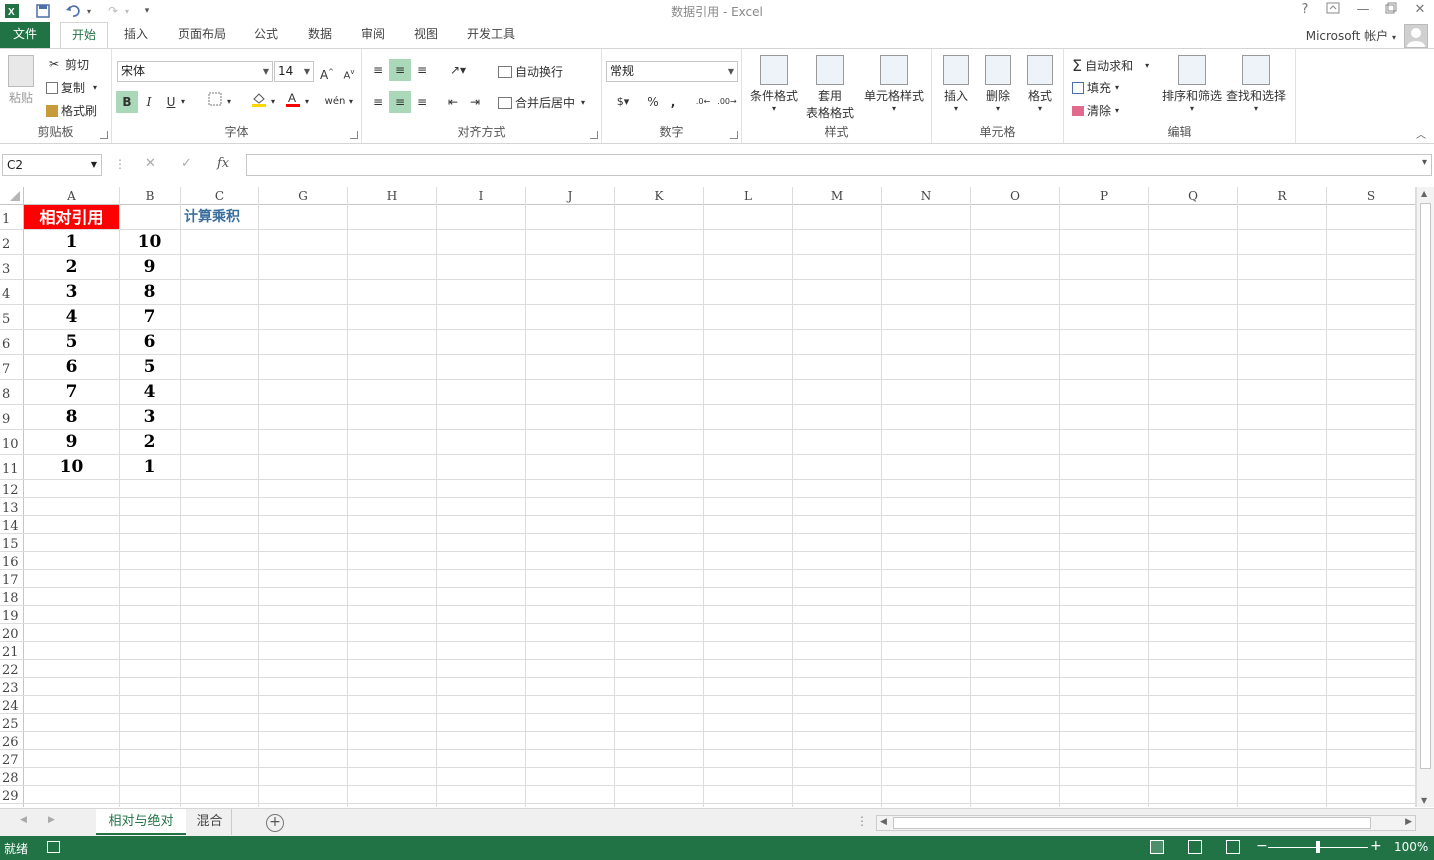 Image resolution: width=1434 pixels, height=860 pixels. I want to click on row-header: 4, so click(12, 292).